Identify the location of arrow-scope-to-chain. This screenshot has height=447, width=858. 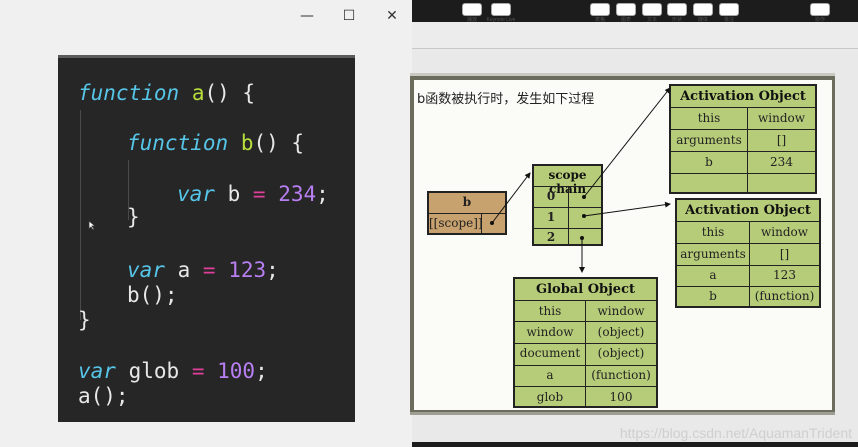
(511, 198).